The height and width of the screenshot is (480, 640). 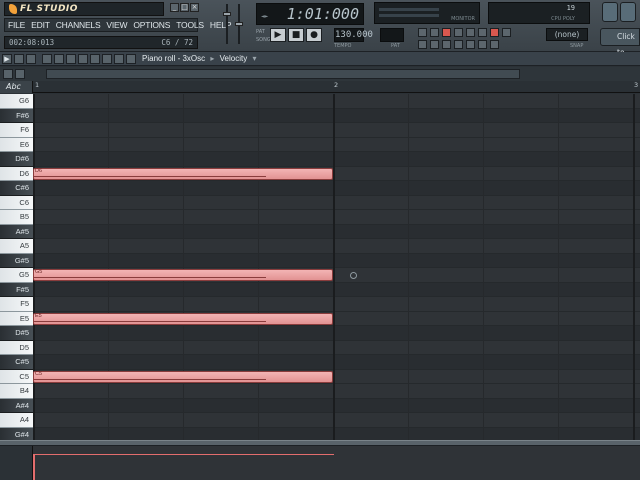 I want to click on play-button: ▶, so click(x=278, y=35).